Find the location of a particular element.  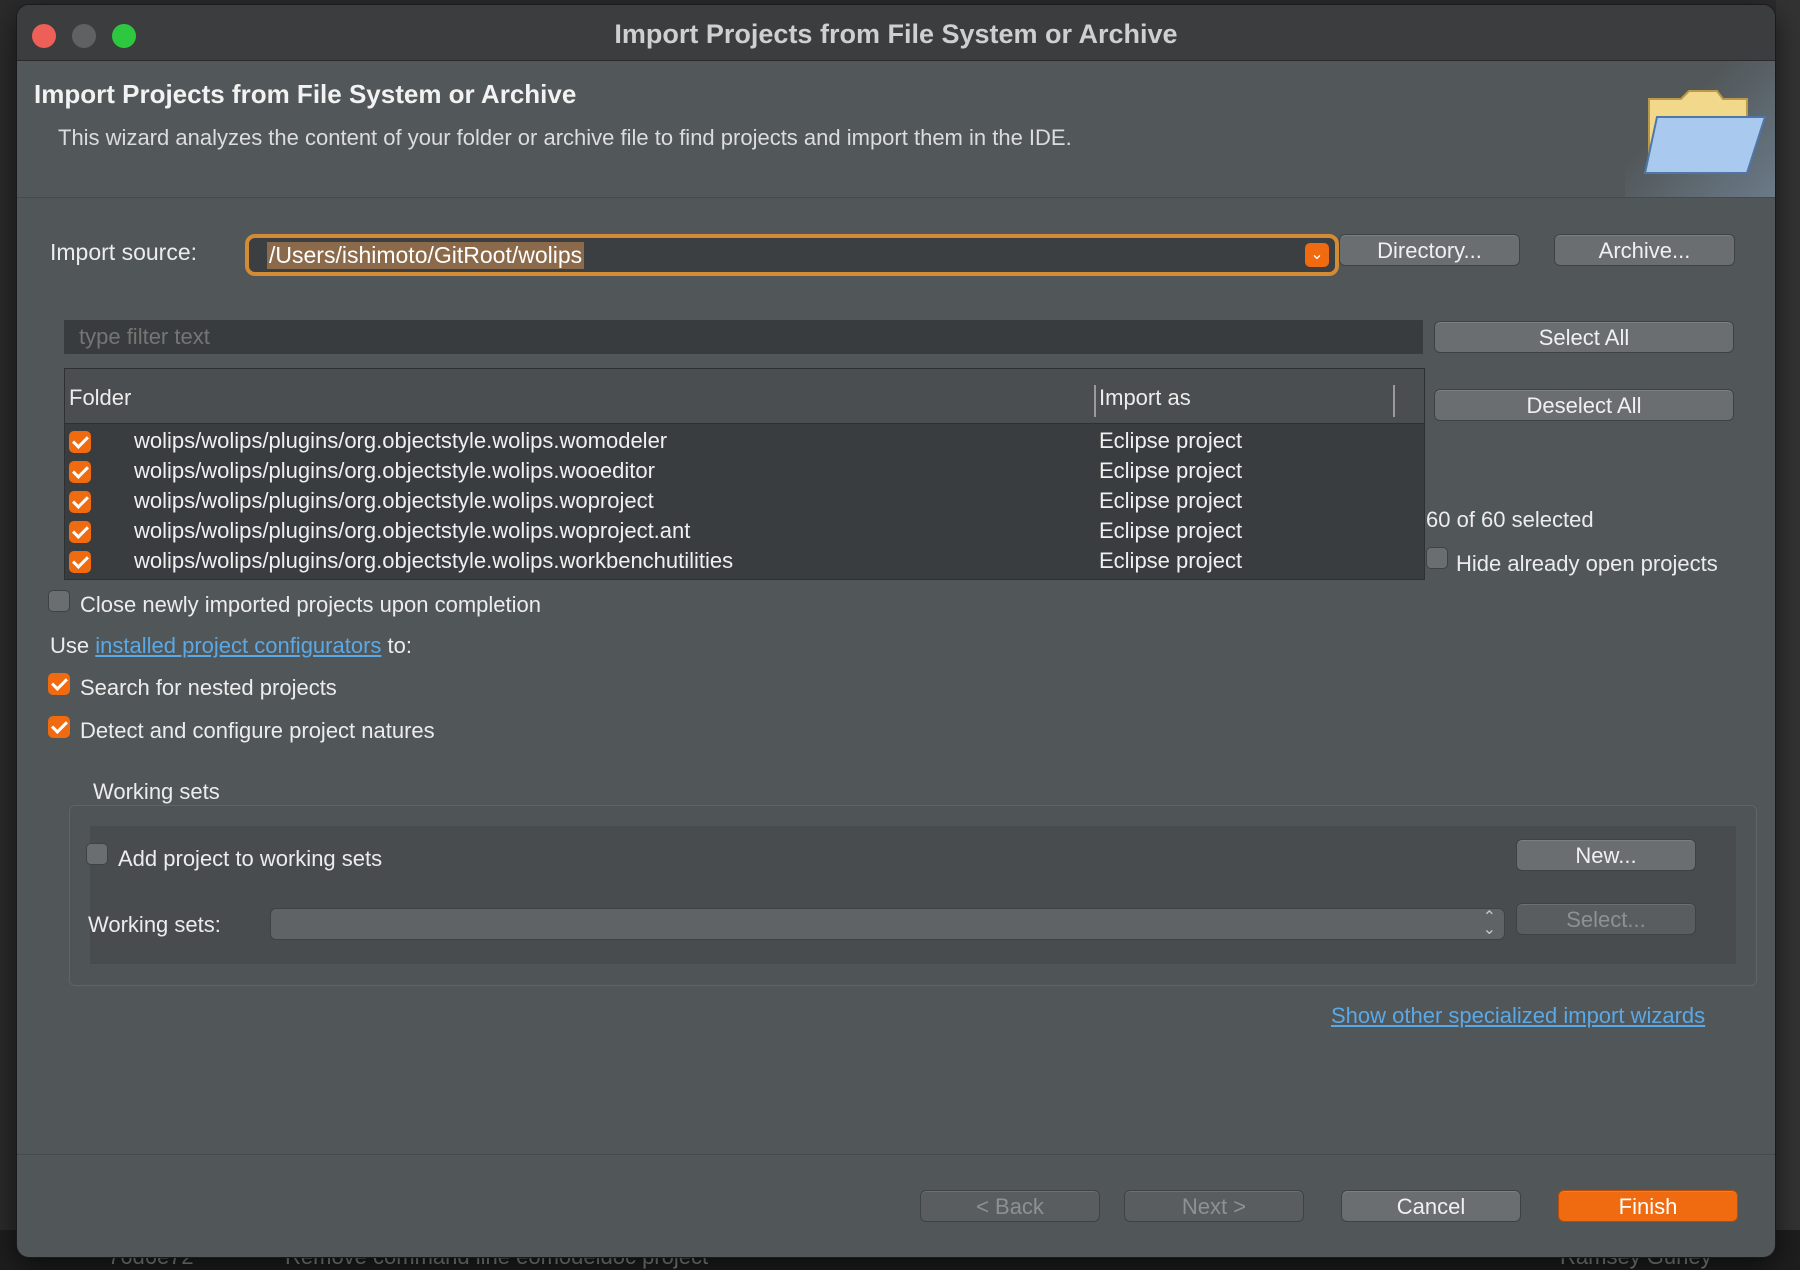

selection-count: 60 of 60 selected is located at coordinates (1510, 519).